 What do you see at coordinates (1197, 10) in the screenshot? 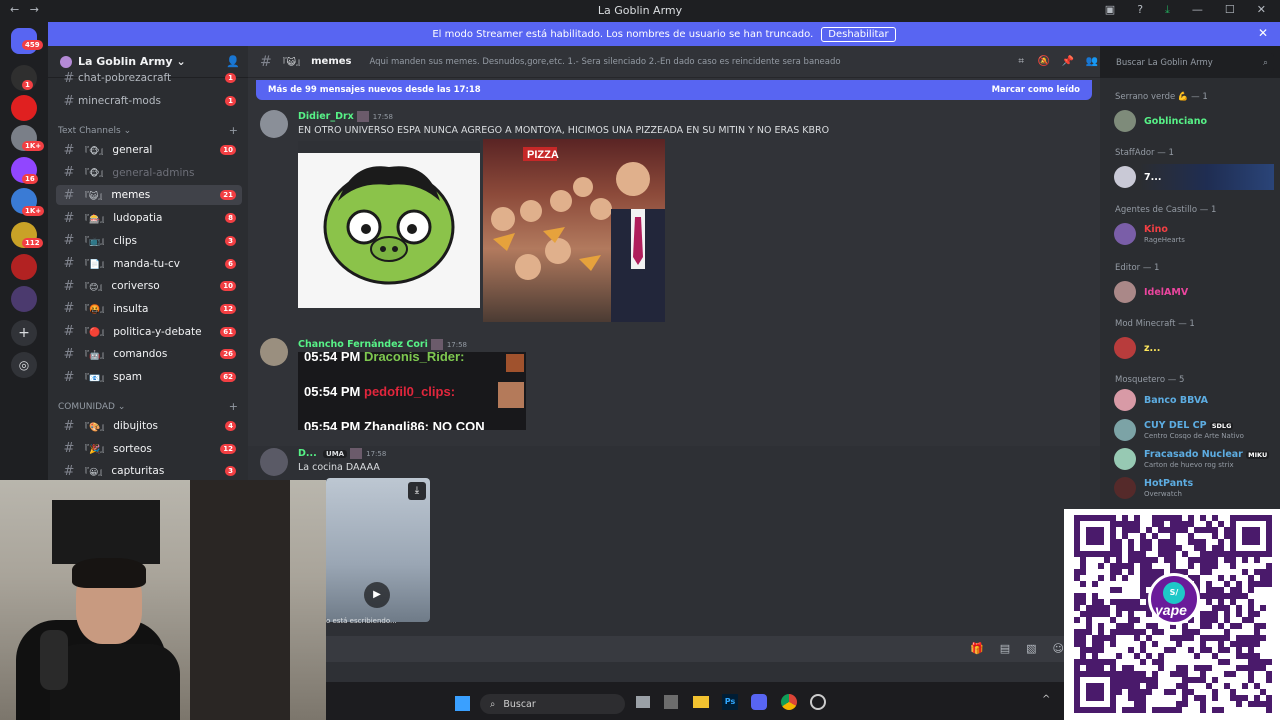
I see `minimize-icon: —` at bounding box center [1197, 10].